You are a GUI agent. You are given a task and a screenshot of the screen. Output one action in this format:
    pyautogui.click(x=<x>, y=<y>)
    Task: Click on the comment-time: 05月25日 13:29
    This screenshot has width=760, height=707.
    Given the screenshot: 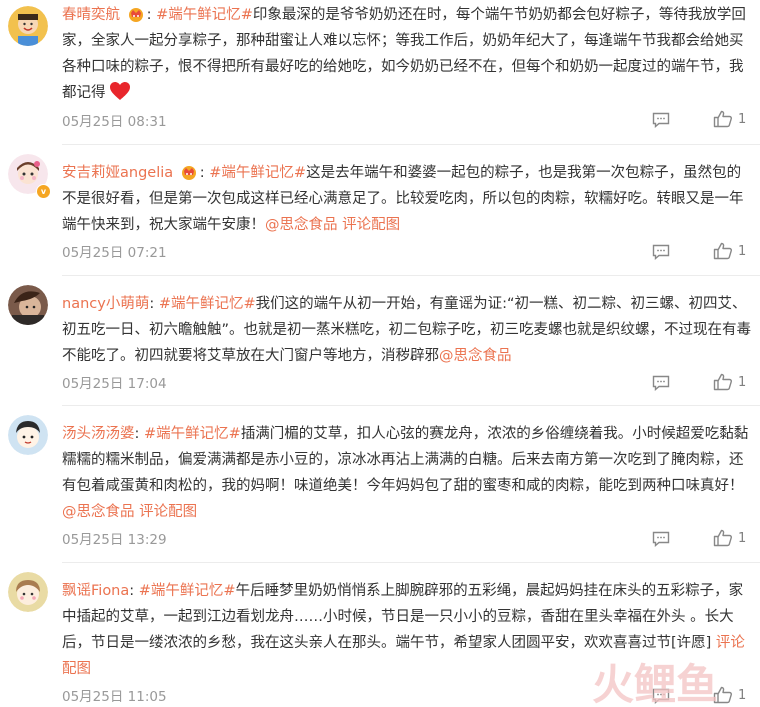 What is the action you would take?
    pyautogui.click(x=114, y=540)
    